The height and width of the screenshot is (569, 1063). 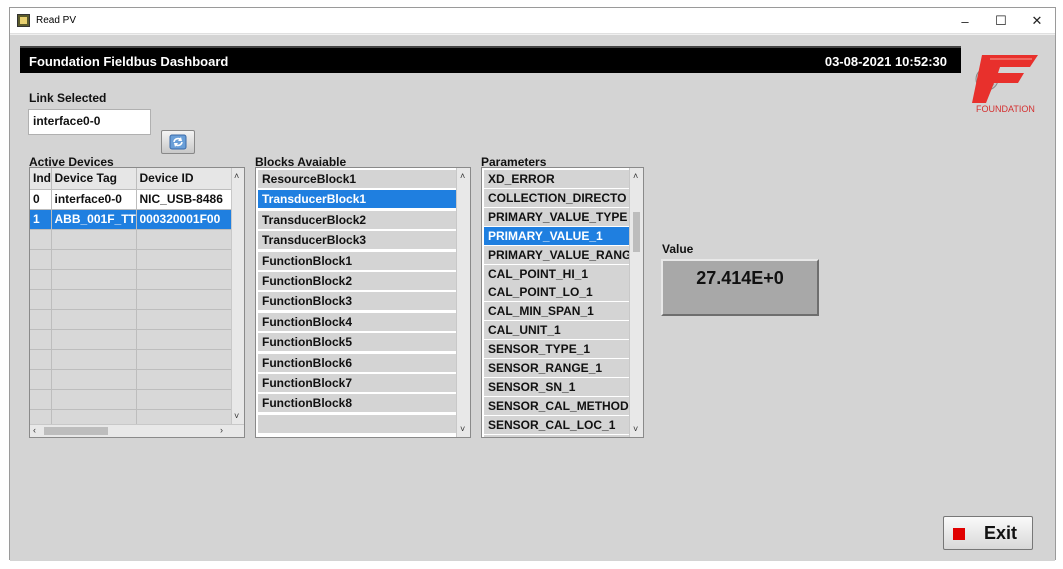 I want to click on list-item: PRIMARY_VALUE_RANG, so click(x=556, y=255).